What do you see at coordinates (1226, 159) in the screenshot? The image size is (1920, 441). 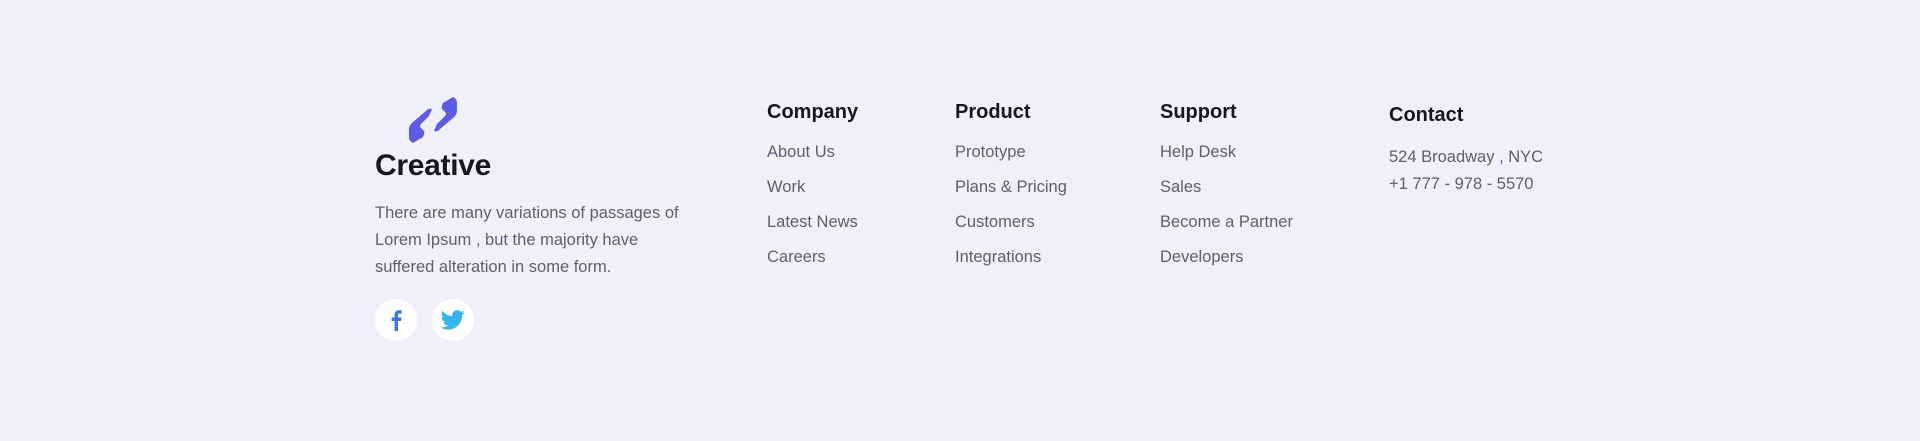 I see `link-help-desk: Help Desk` at bounding box center [1226, 159].